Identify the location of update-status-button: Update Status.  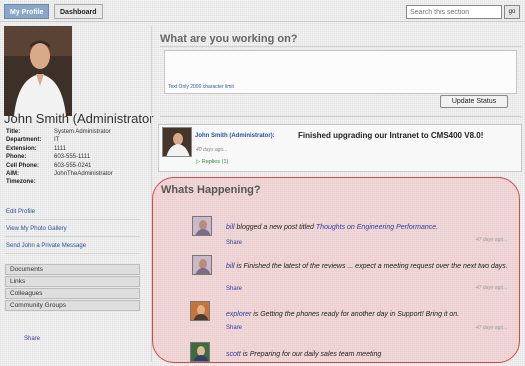
(474, 101).